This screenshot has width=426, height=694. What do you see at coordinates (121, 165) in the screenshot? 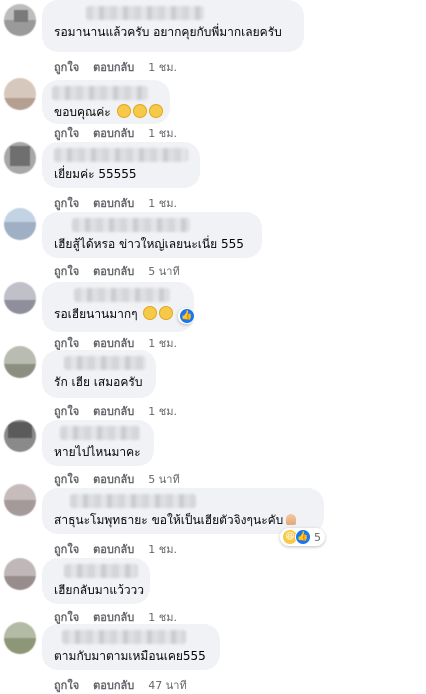
I see `comment-bubble: เยี่ยมค่ะ 55555` at bounding box center [121, 165].